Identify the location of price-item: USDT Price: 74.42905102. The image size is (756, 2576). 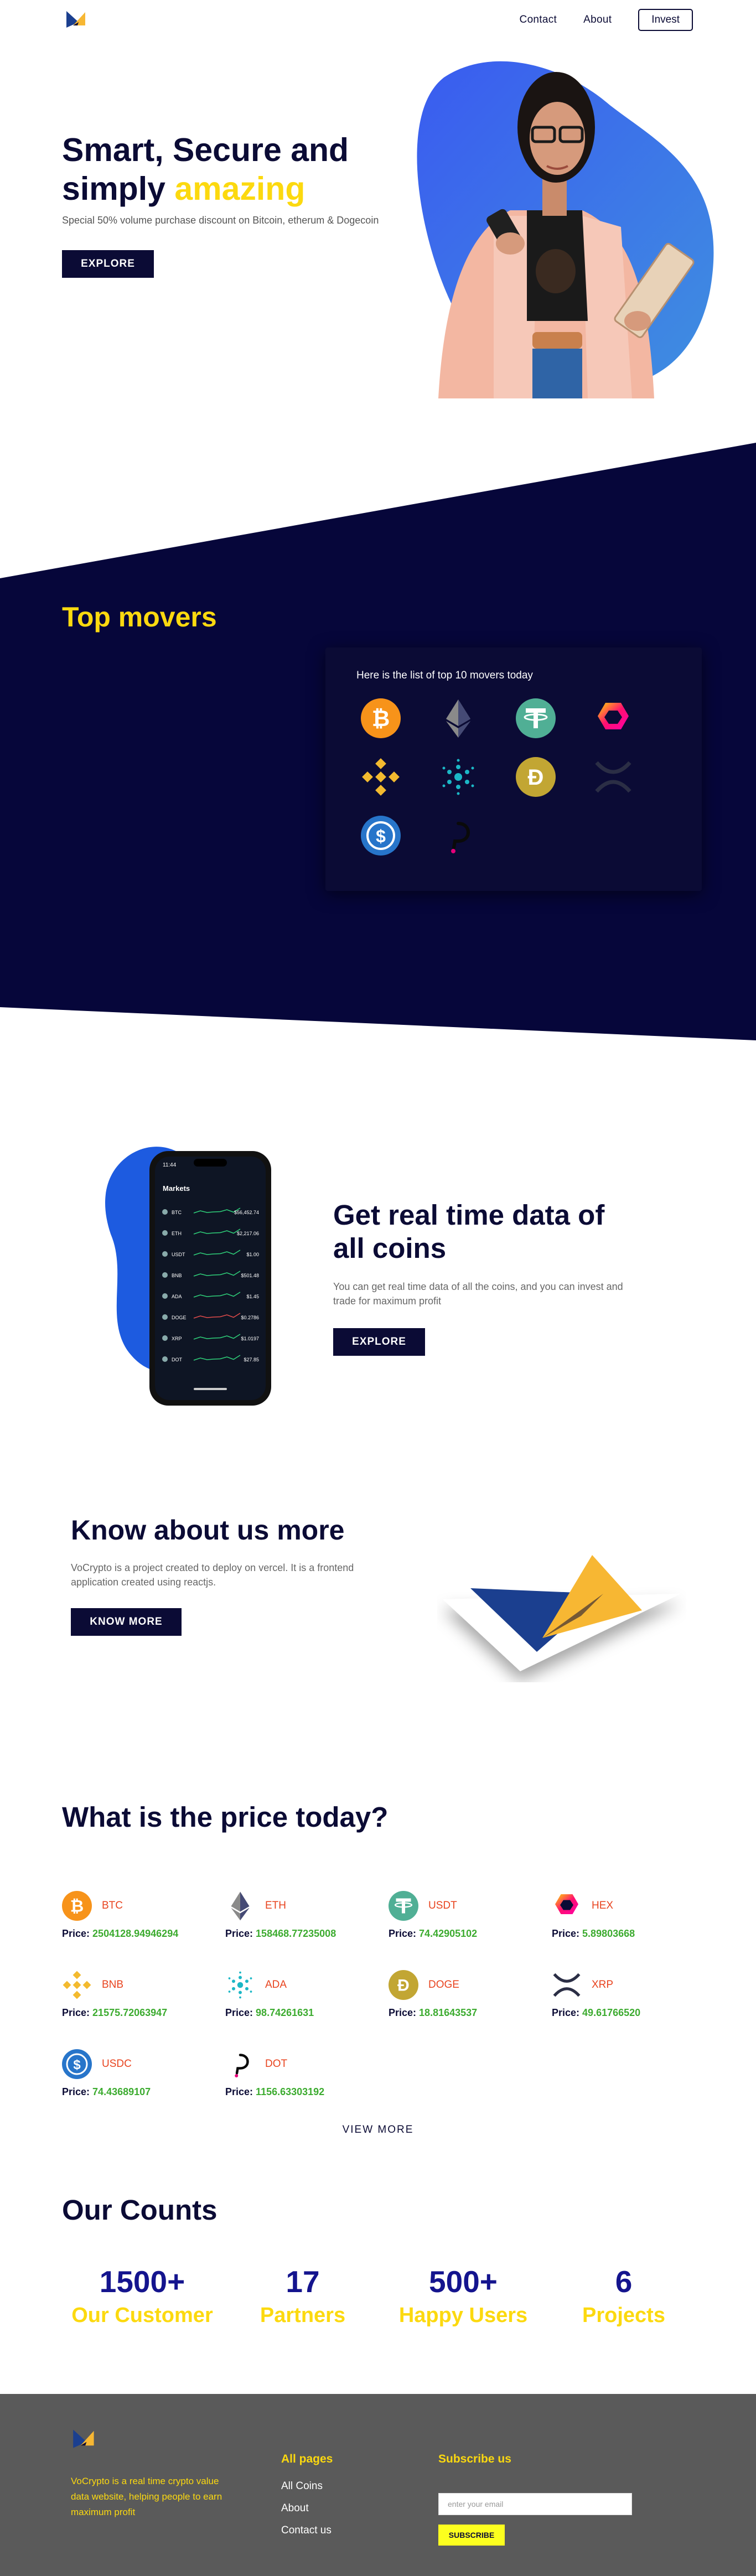
(470, 1928).